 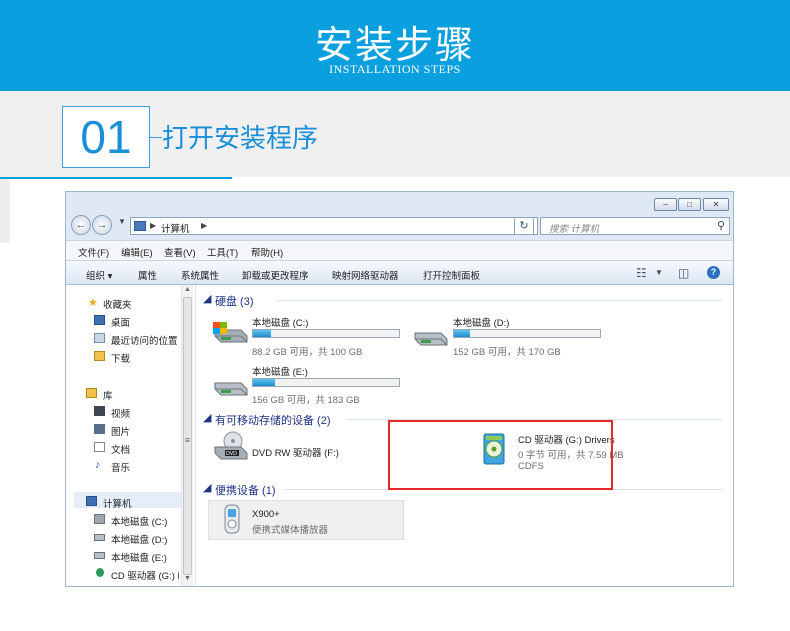 What do you see at coordinates (665, 204) in the screenshot?
I see `minimize-icon: –` at bounding box center [665, 204].